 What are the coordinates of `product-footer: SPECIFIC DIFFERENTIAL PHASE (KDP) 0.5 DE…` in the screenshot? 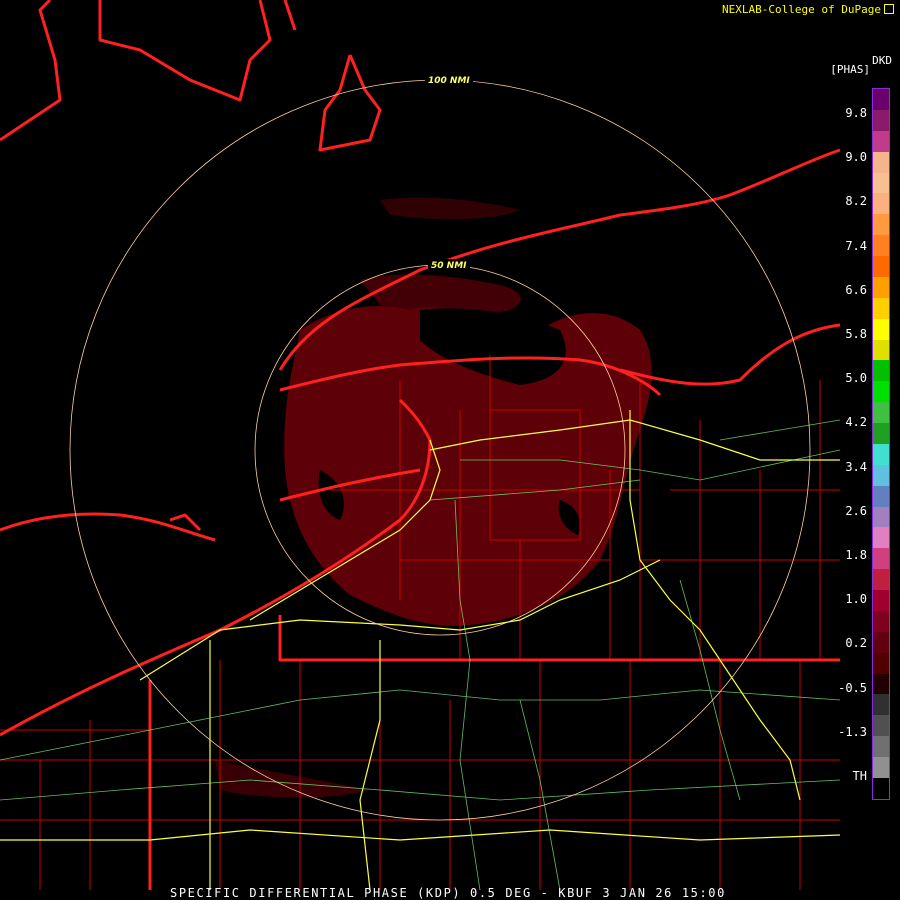 It's located at (448, 893).